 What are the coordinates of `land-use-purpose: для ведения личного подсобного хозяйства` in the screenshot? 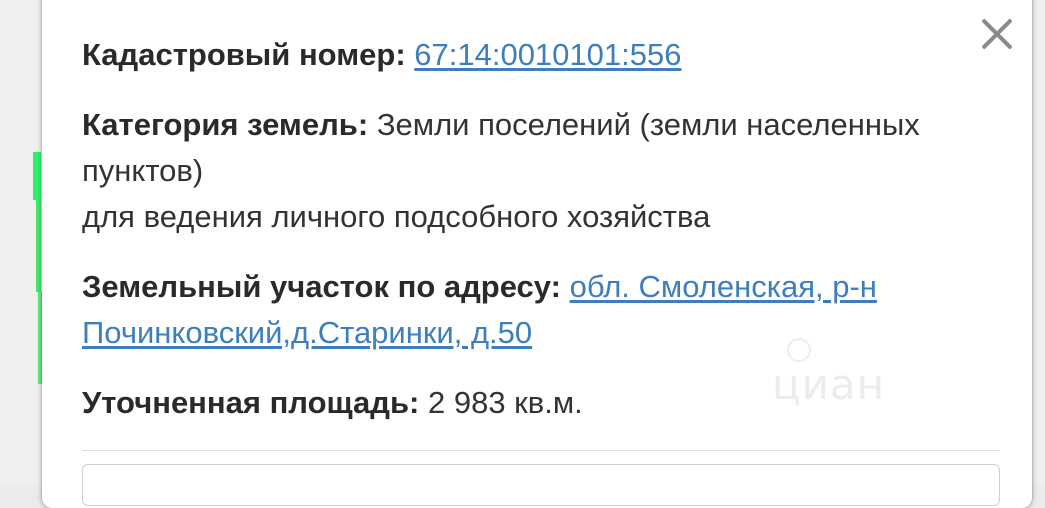 It's located at (396, 216).